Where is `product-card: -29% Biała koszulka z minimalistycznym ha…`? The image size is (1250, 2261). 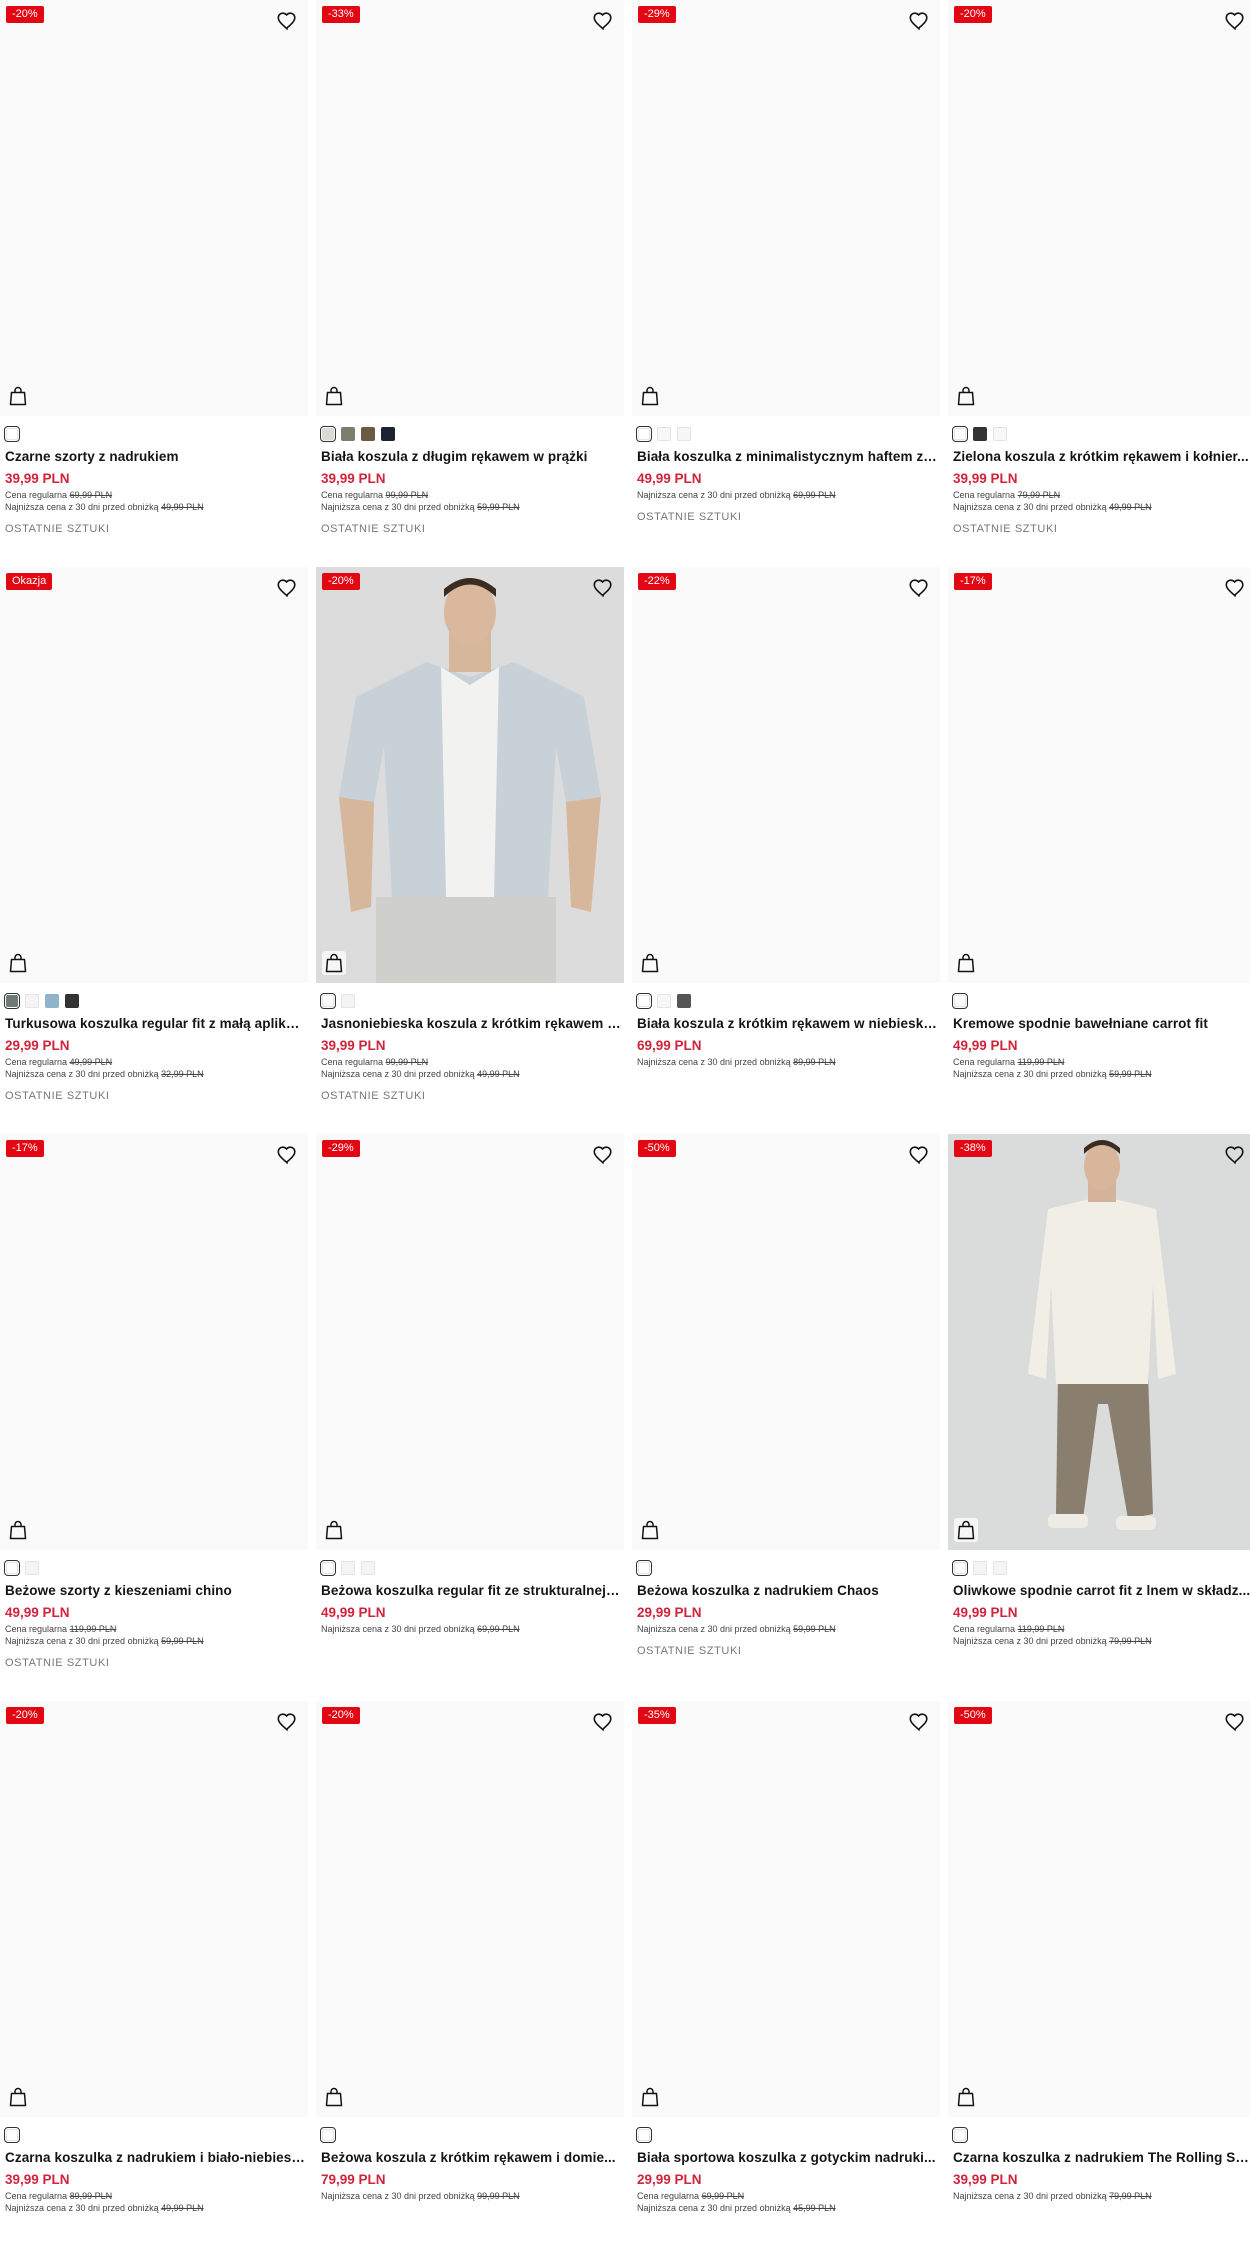 product-card: -29% Biała koszulka z minimalistycznym ha… is located at coordinates (786, 280).